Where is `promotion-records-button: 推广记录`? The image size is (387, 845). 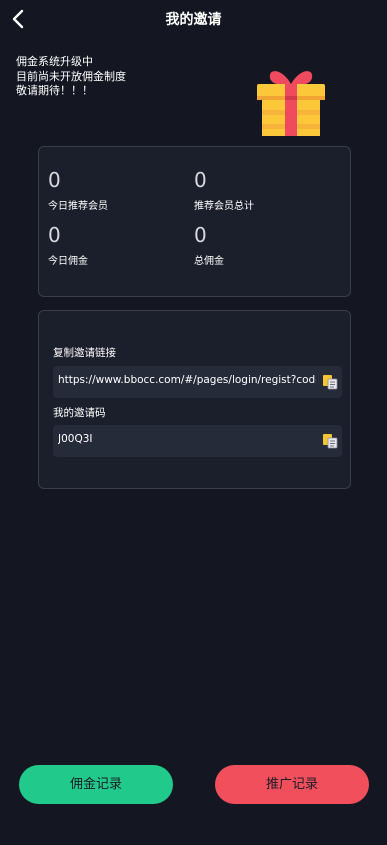 promotion-records-button: 推广记录 is located at coordinates (292, 784).